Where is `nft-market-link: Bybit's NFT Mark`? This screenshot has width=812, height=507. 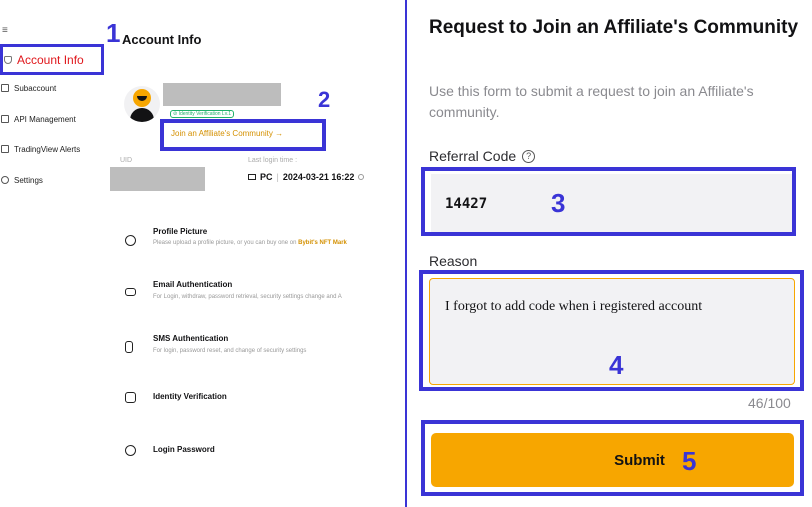 nft-market-link: Bybit's NFT Mark is located at coordinates (322, 243).